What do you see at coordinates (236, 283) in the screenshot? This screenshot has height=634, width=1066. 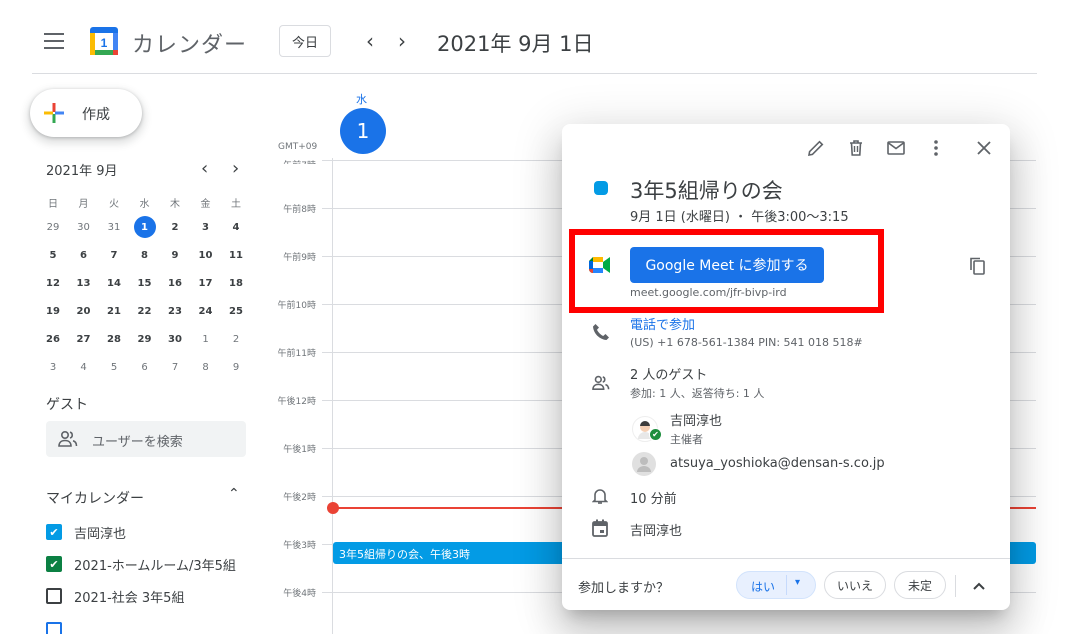 I see `mini-day: 18` at bounding box center [236, 283].